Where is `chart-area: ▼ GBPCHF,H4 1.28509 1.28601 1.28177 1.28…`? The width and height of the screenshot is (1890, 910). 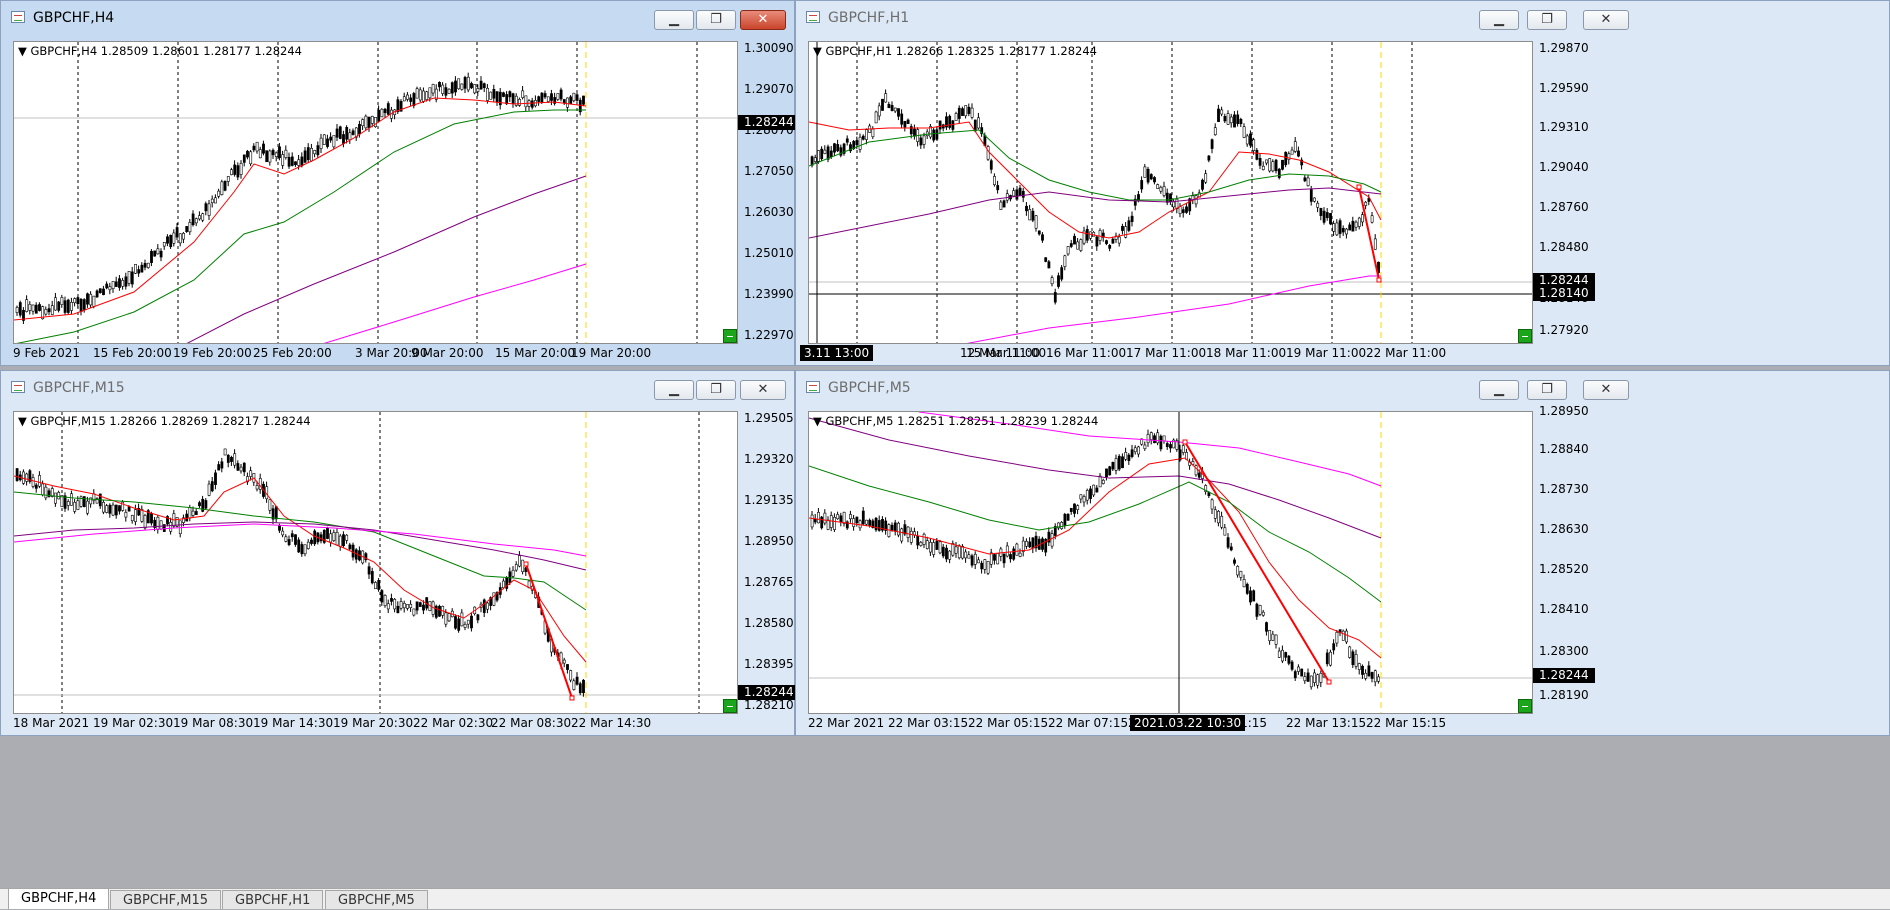 chart-area: ▼ GBPCHF,H4 1.28509 1.28601 1.28177 1.28… is located at coordinates (375, 192).